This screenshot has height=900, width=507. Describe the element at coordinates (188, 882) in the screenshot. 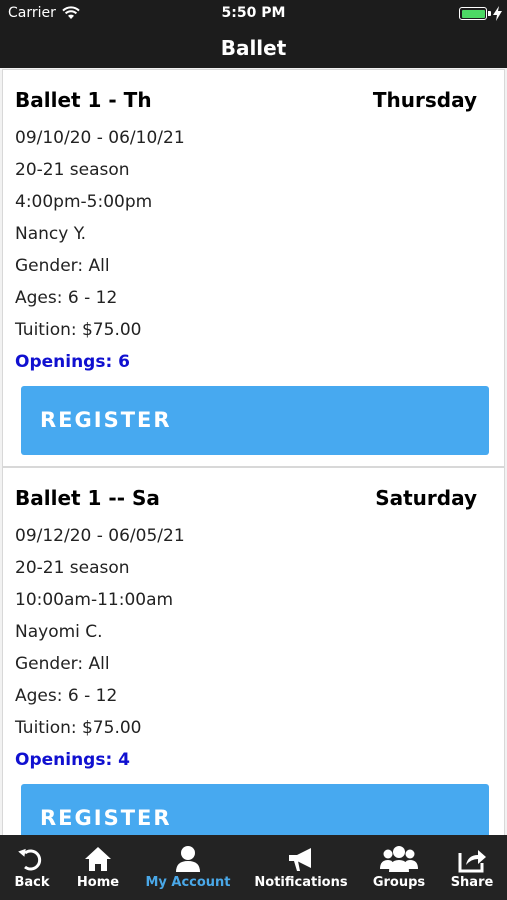

I see `tab-label: My Account` at that location.